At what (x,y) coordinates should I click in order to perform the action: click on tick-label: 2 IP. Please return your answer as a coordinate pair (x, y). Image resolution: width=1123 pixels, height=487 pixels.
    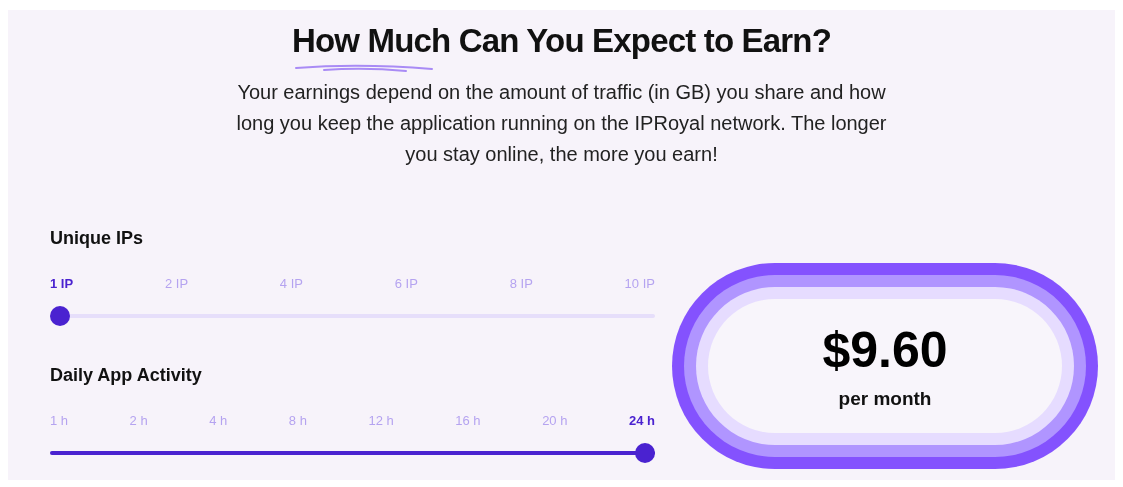
    Looking at the image, I should click on (176, 283).